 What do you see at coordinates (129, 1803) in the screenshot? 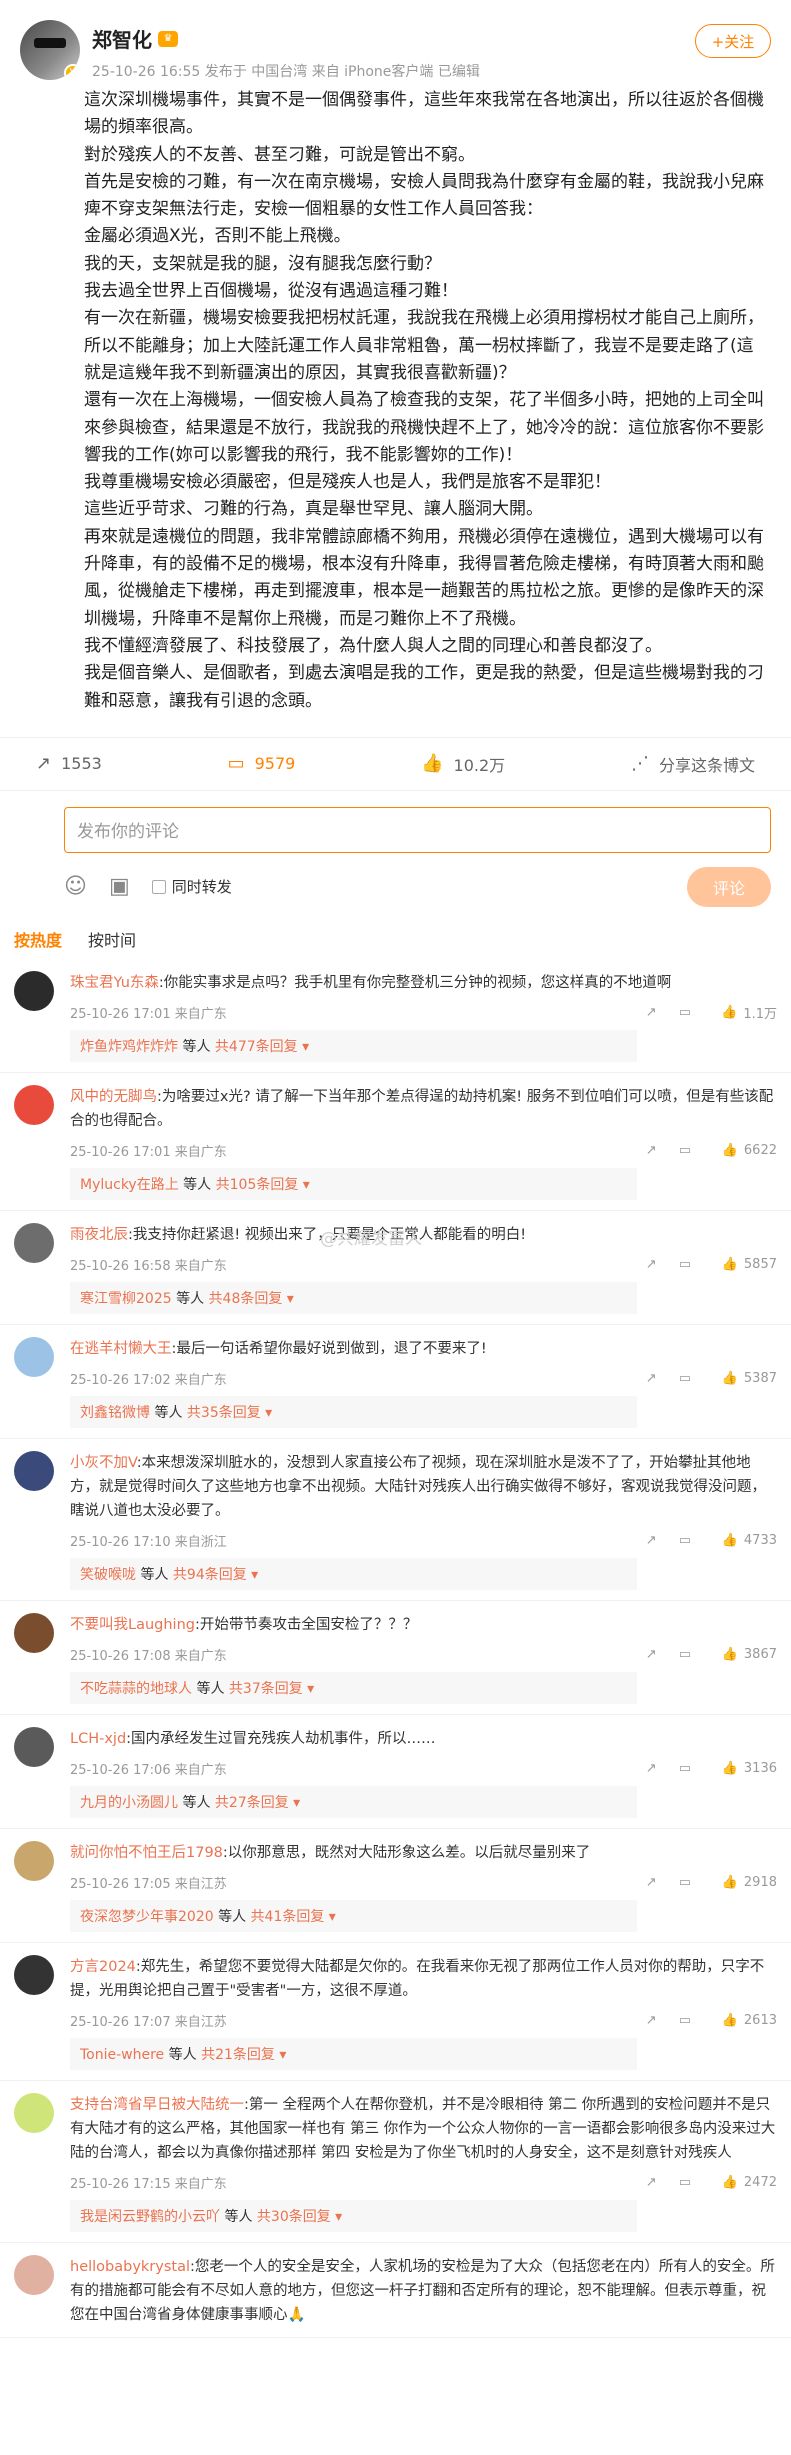
I see `reply-user: 九月的小汤圆儿` at bounding box center [129, 1803].